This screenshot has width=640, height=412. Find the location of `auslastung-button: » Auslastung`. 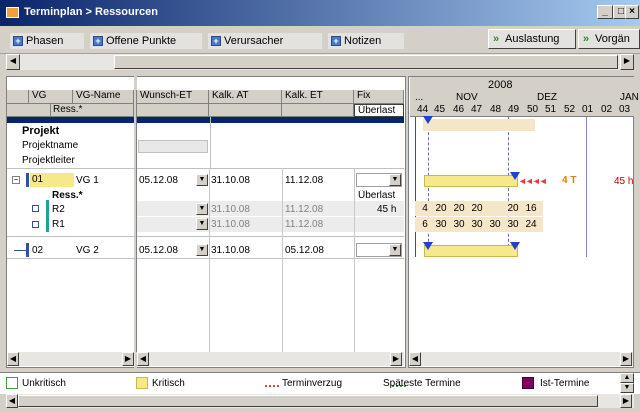

auslastung-button: » Auslastung is located at coordinates (532, 39).